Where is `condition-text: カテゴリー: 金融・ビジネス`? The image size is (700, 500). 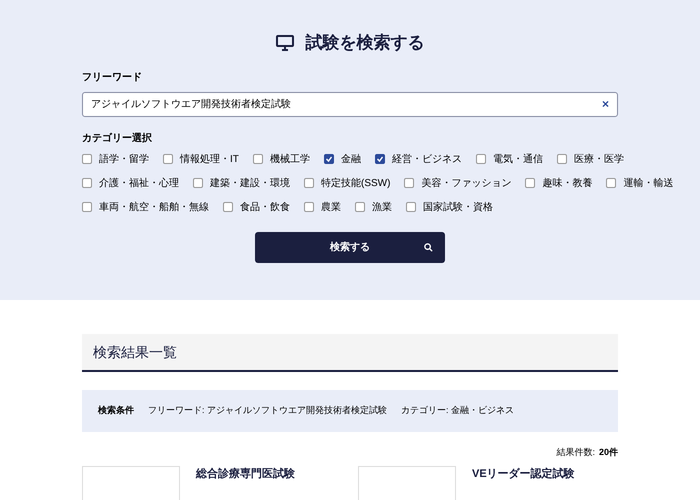 condition-text: カテゴリー: 金融・ビジネス is located at coordinates (457, 411).